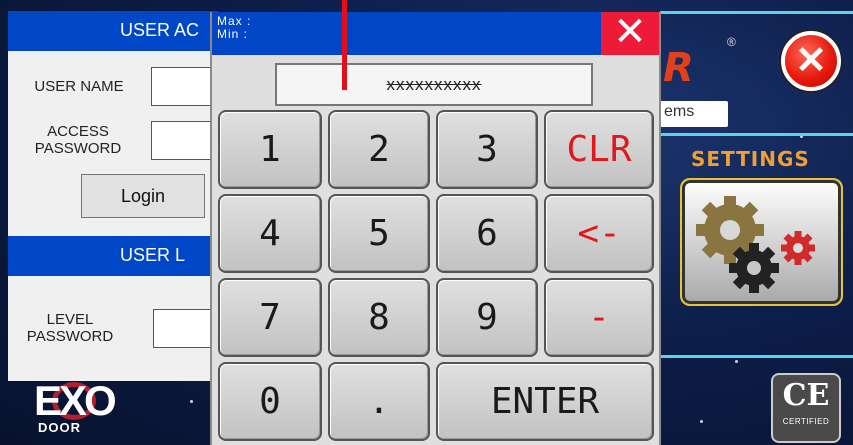 The width and height of the screenshot is (853, 445). I want to click on logo-text: EXO, so click(75, 400).